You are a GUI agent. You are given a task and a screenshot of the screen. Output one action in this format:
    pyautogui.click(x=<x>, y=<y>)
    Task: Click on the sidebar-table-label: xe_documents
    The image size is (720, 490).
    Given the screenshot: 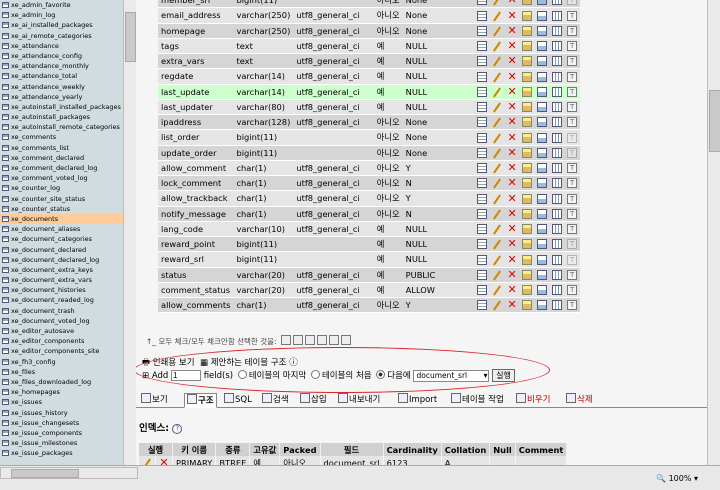 What is the action you would take?
    pyautogui.click(x=34, y=219)
    